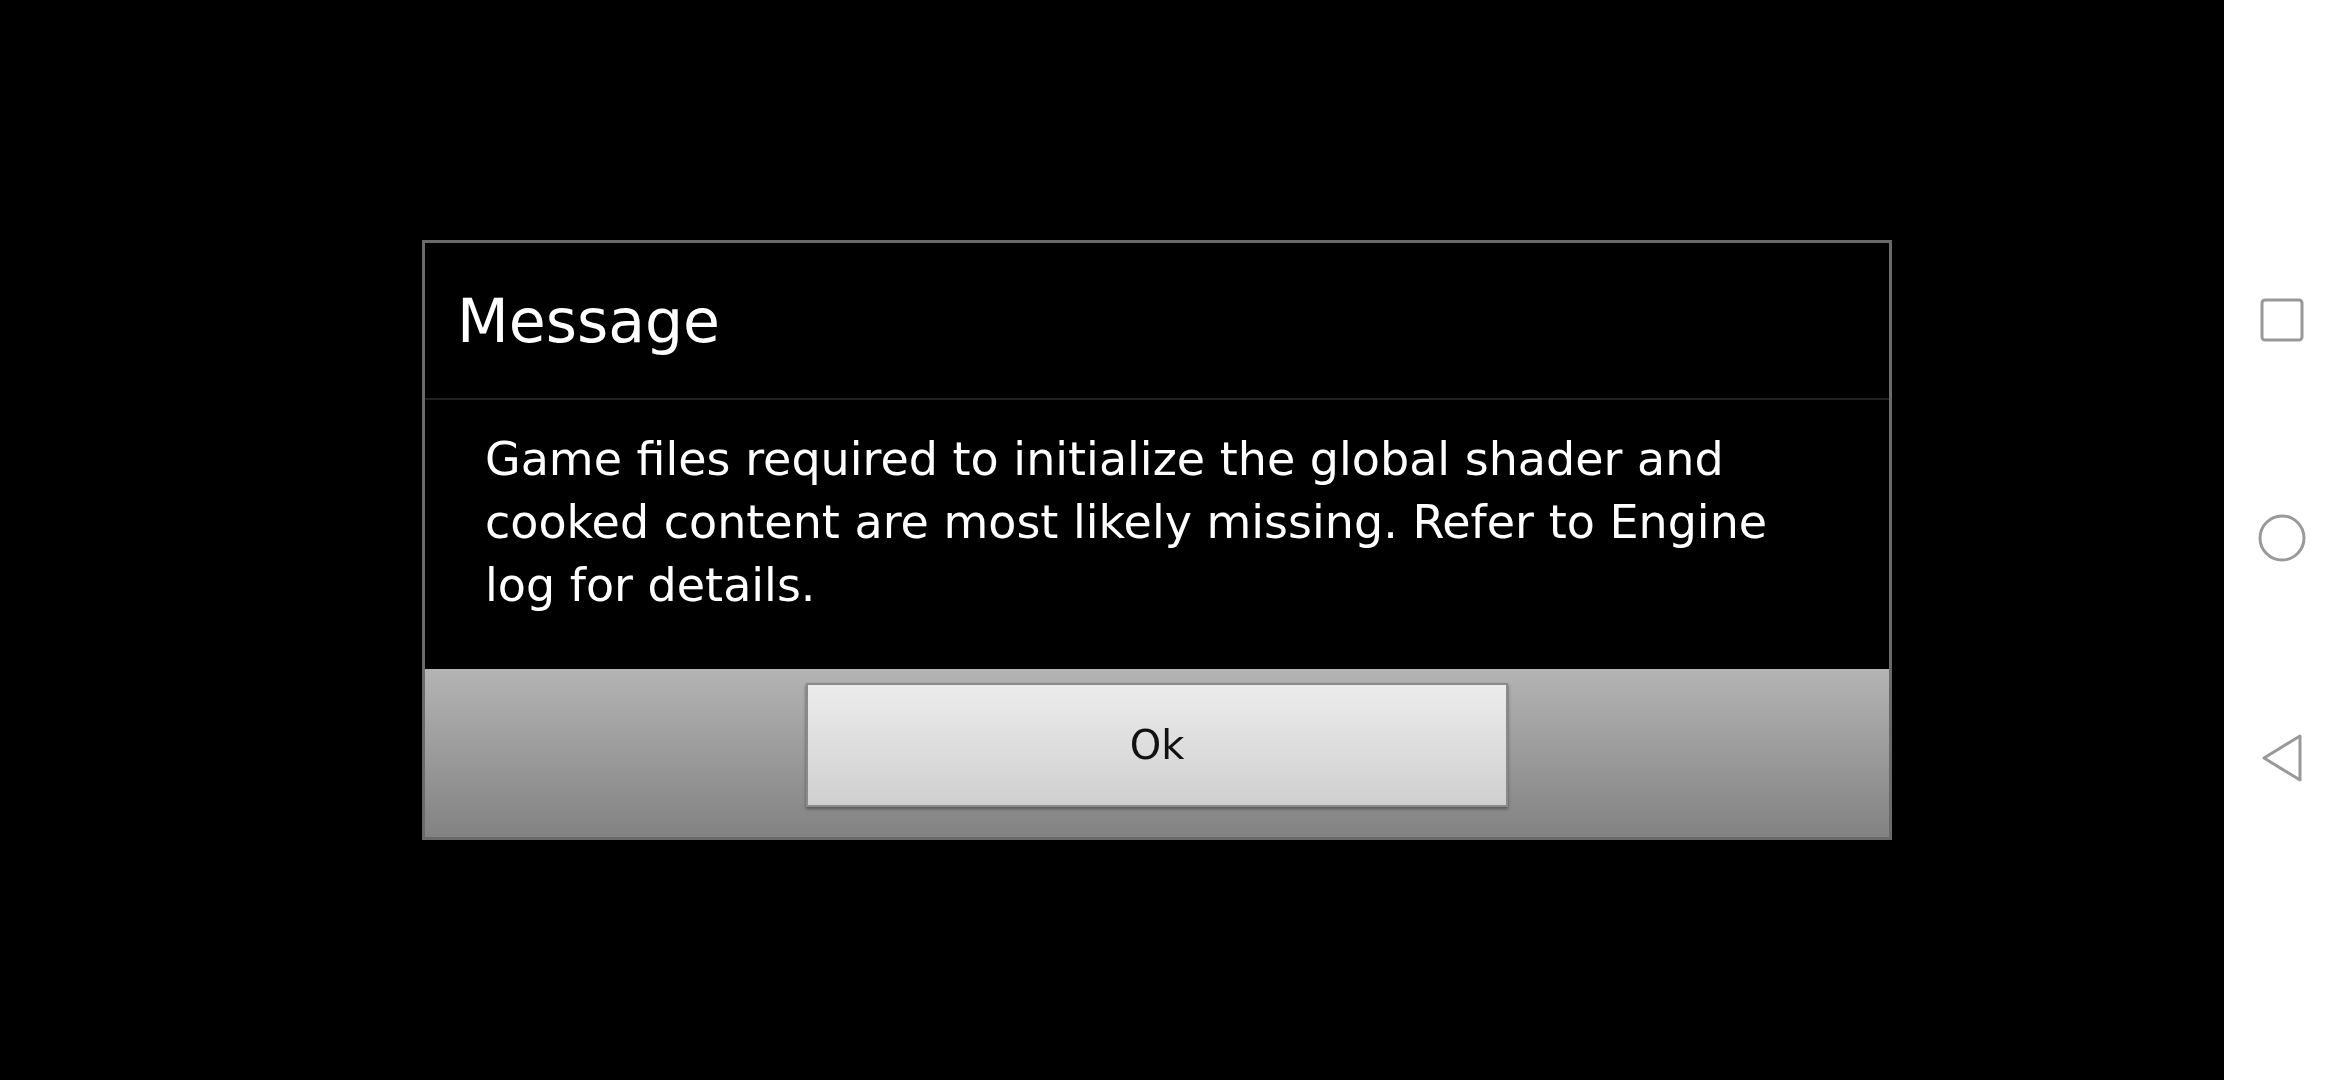 The width and height of the screenshot is (2340, 1080). I want to click on ok-button: Ok, so click(1157, 745).